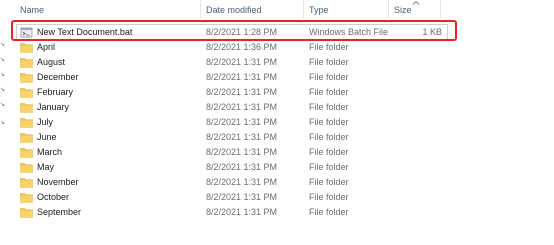 Image resolution: width=554 pixels, height=245 pixels. What do you see at coordinates (319, 10) in the screenshot?
I see `column-type: Type` at bounding box center [319, 10].